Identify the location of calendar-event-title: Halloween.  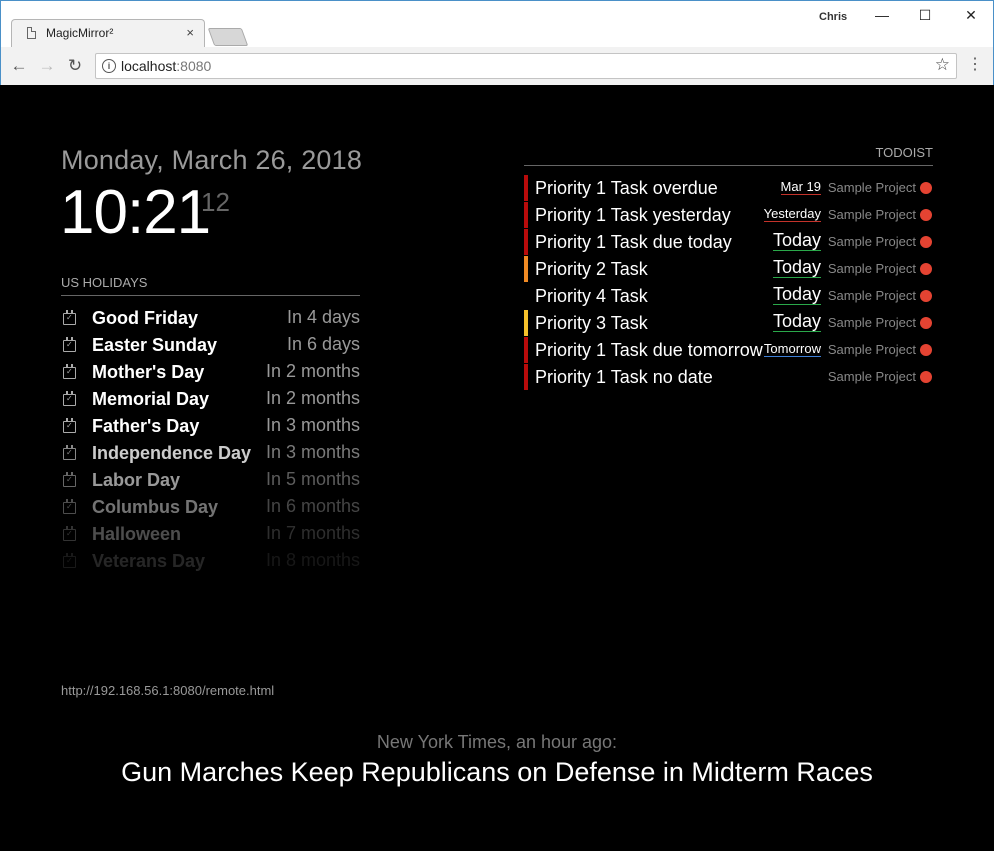
(137, 534).